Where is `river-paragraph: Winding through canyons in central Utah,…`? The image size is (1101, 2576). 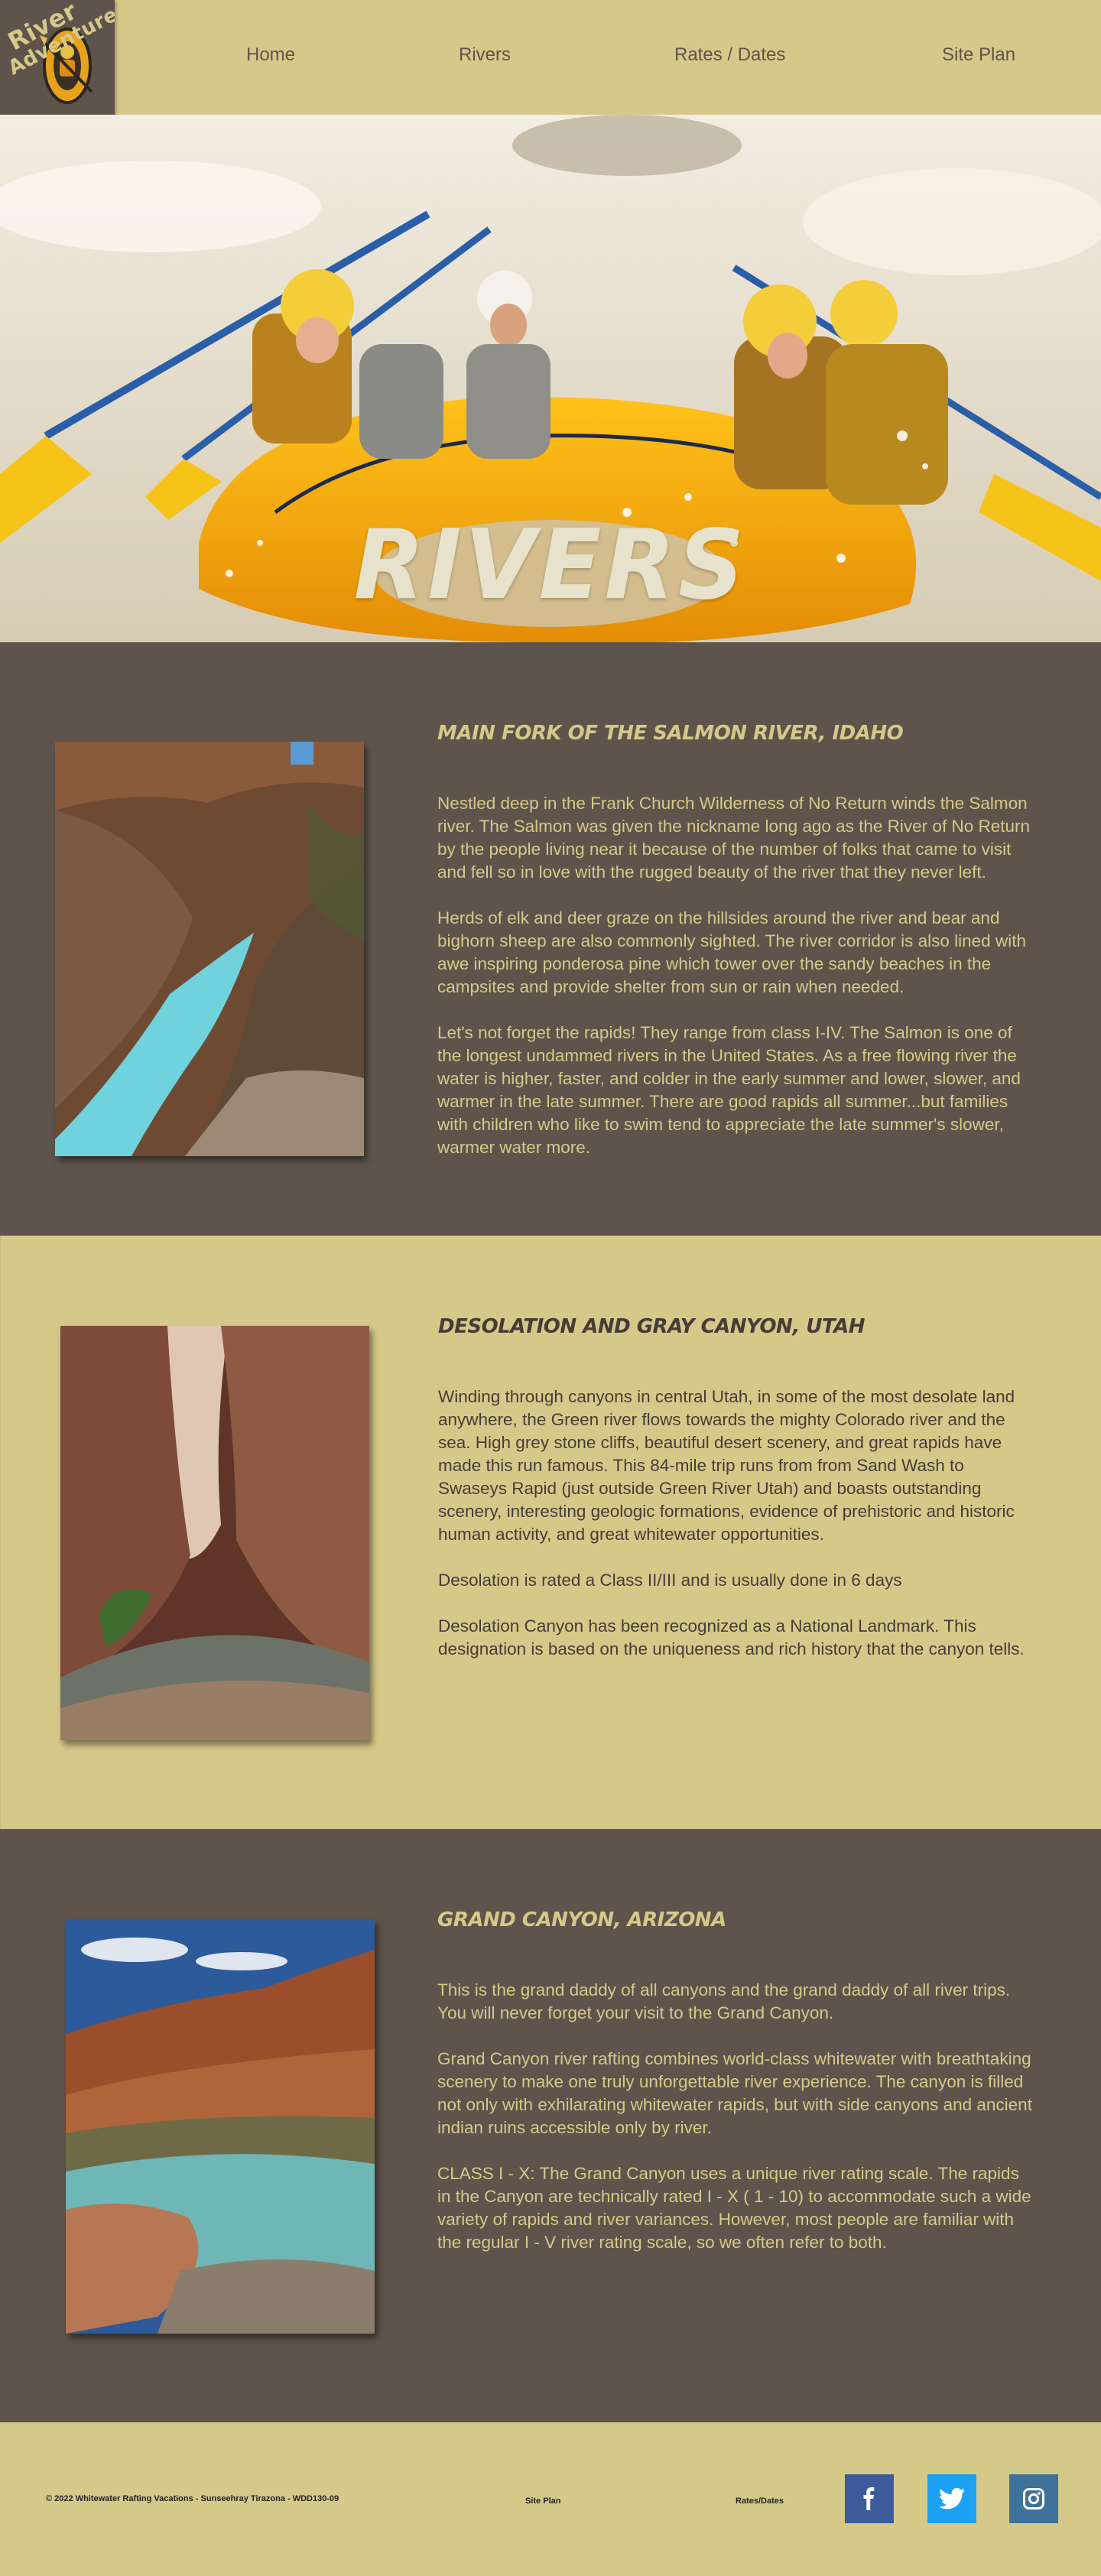
river-paragraph: Winding through canyons in central Utah,… is located at coordinates (726, 1466).